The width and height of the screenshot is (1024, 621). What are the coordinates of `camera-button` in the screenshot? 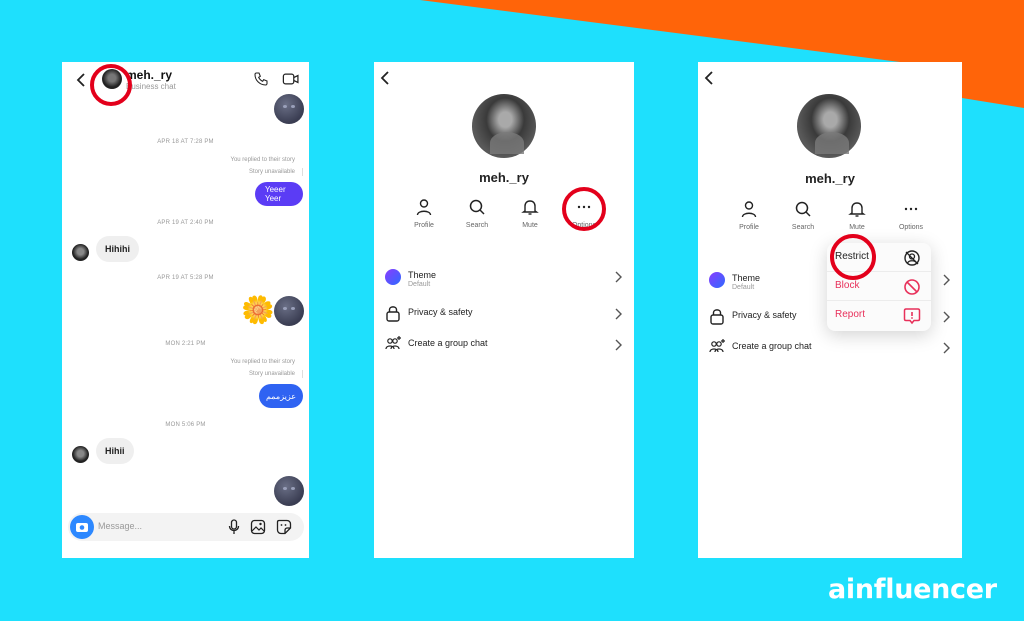 It's located at (82, 527).